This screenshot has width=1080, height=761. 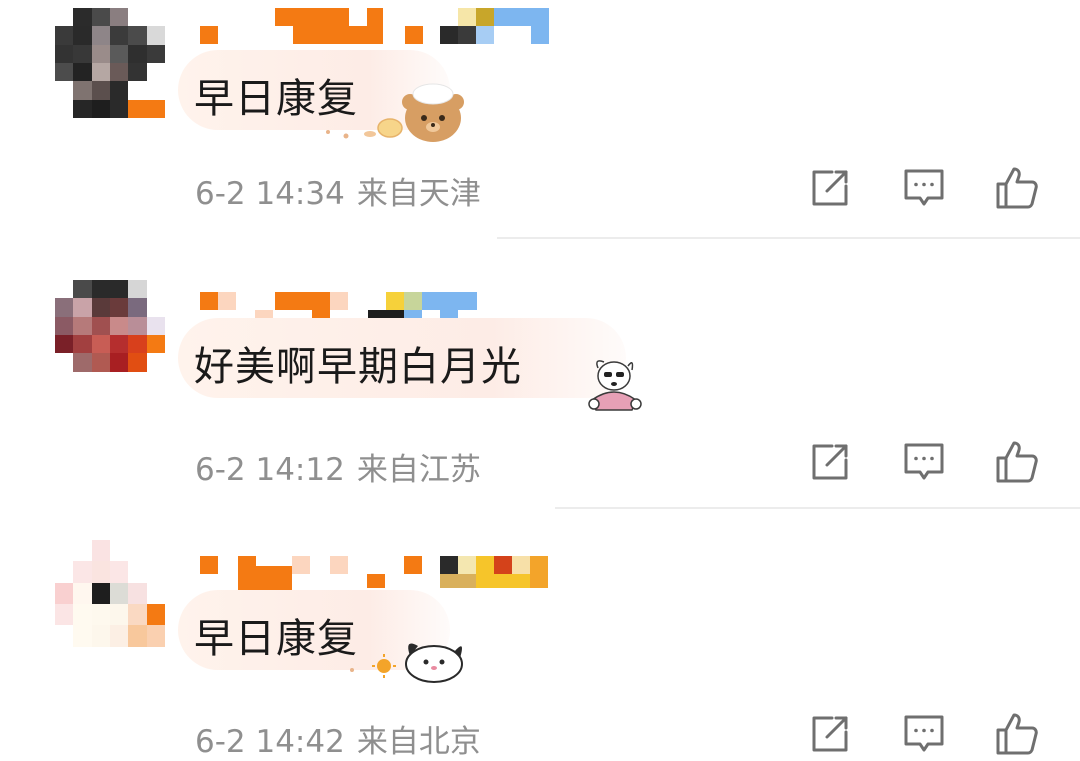 I want to click on comment-meta: 6-2 14:12 来自江苏, so click(x=338, y=466).